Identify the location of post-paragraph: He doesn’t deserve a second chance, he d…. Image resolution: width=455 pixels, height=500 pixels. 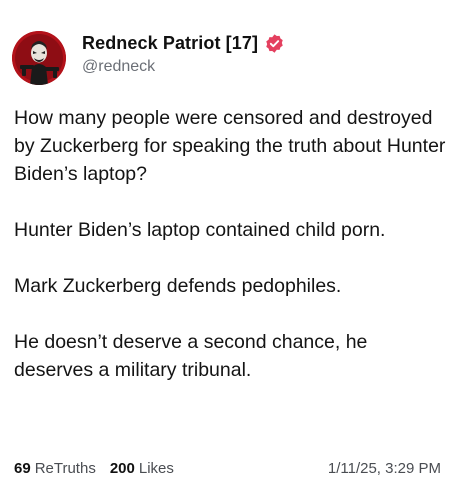
(191, 356).